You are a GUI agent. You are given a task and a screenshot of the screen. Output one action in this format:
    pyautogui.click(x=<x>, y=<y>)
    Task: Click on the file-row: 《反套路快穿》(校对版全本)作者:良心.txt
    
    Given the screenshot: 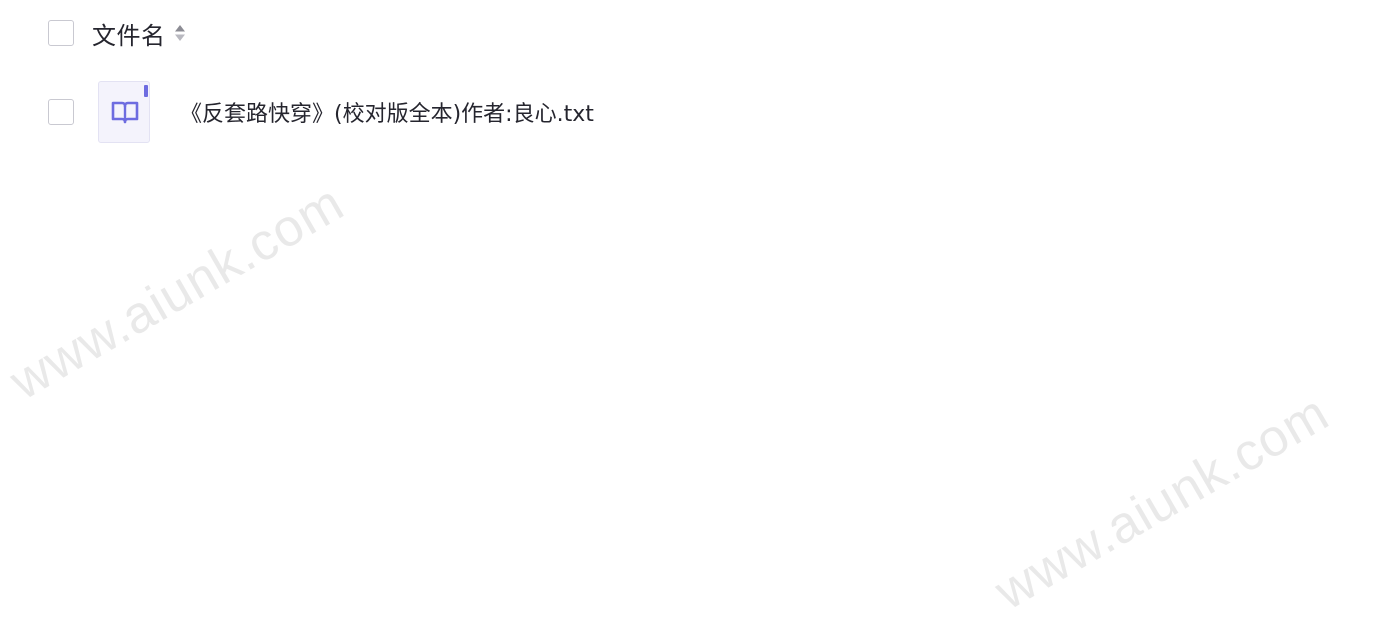 What is the action you would take?
    pyautogui.click(x=321, y=112)
    